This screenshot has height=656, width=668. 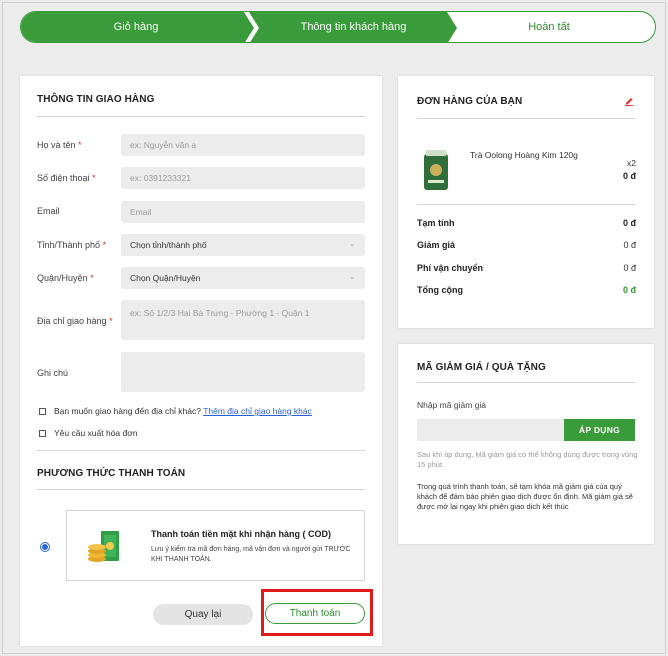 What do you see at coordinates (599, 430) in the screenshot?
I see `apply-coupon-button: ÁP DỤNG` at bounding box center [599, 430].